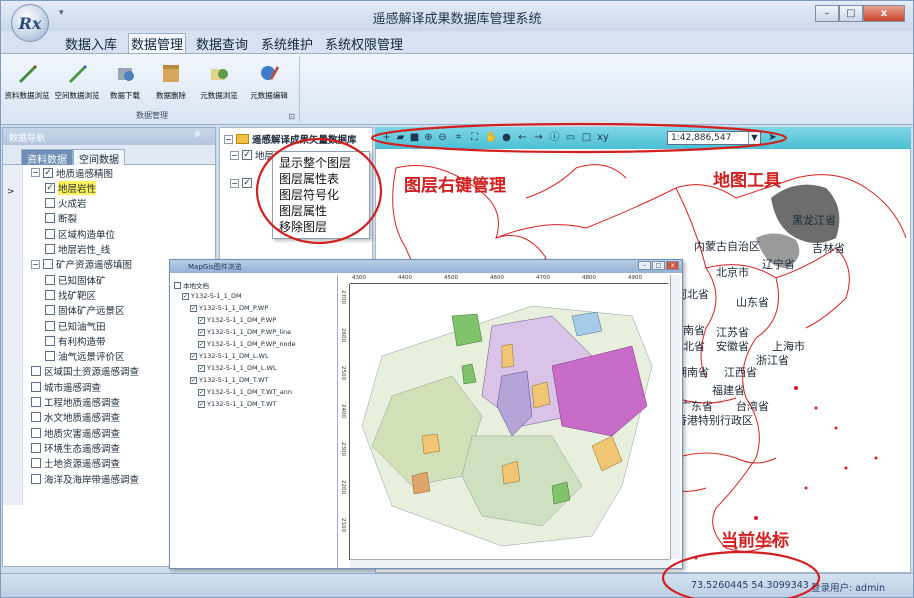  I want to click on tree-item: 区域构造单位, so click(109, 233).